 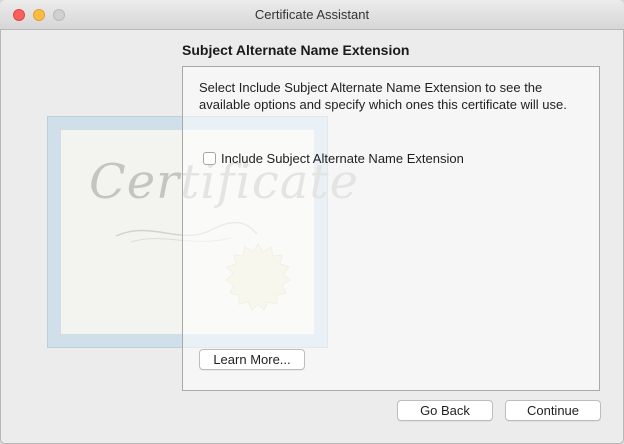 What do you see at coordinates (342, 158) in the screenshot?
I see `include-san-checkbox-label: Include Subject Alternate Name Extension` at bounding box center [342, 158].